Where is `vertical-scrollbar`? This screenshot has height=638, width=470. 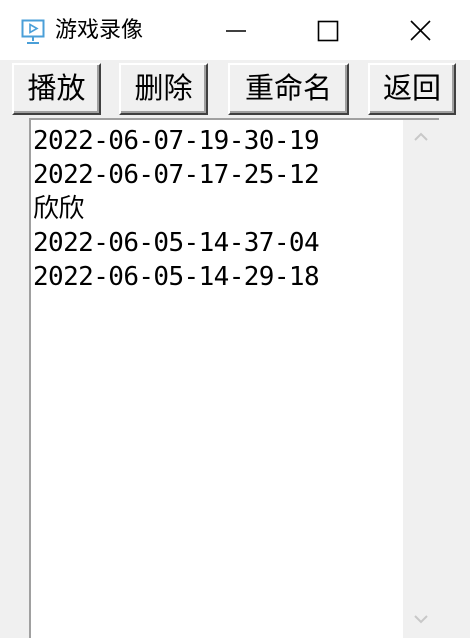 vertical-scrollbar is located at coordinates (421, 379).